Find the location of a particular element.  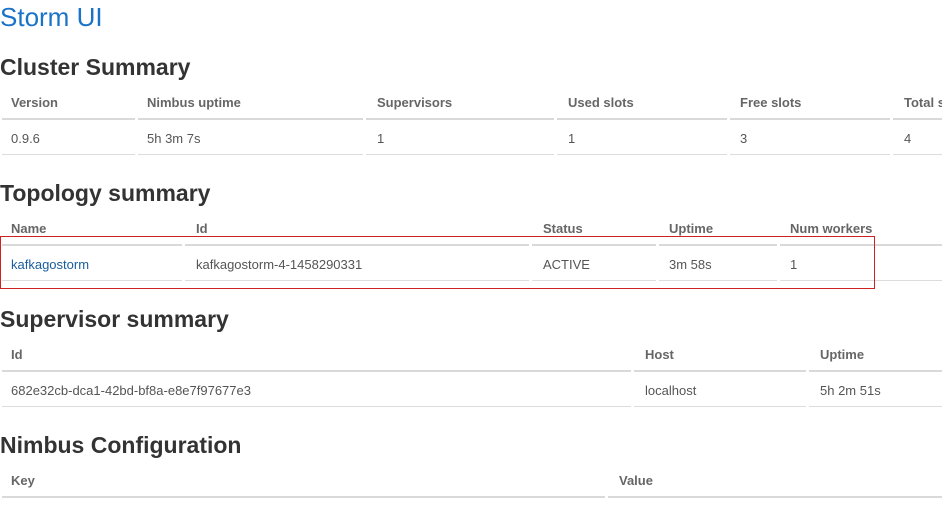

cell-version: 0.9.6 is located at coordinates (25, 138).